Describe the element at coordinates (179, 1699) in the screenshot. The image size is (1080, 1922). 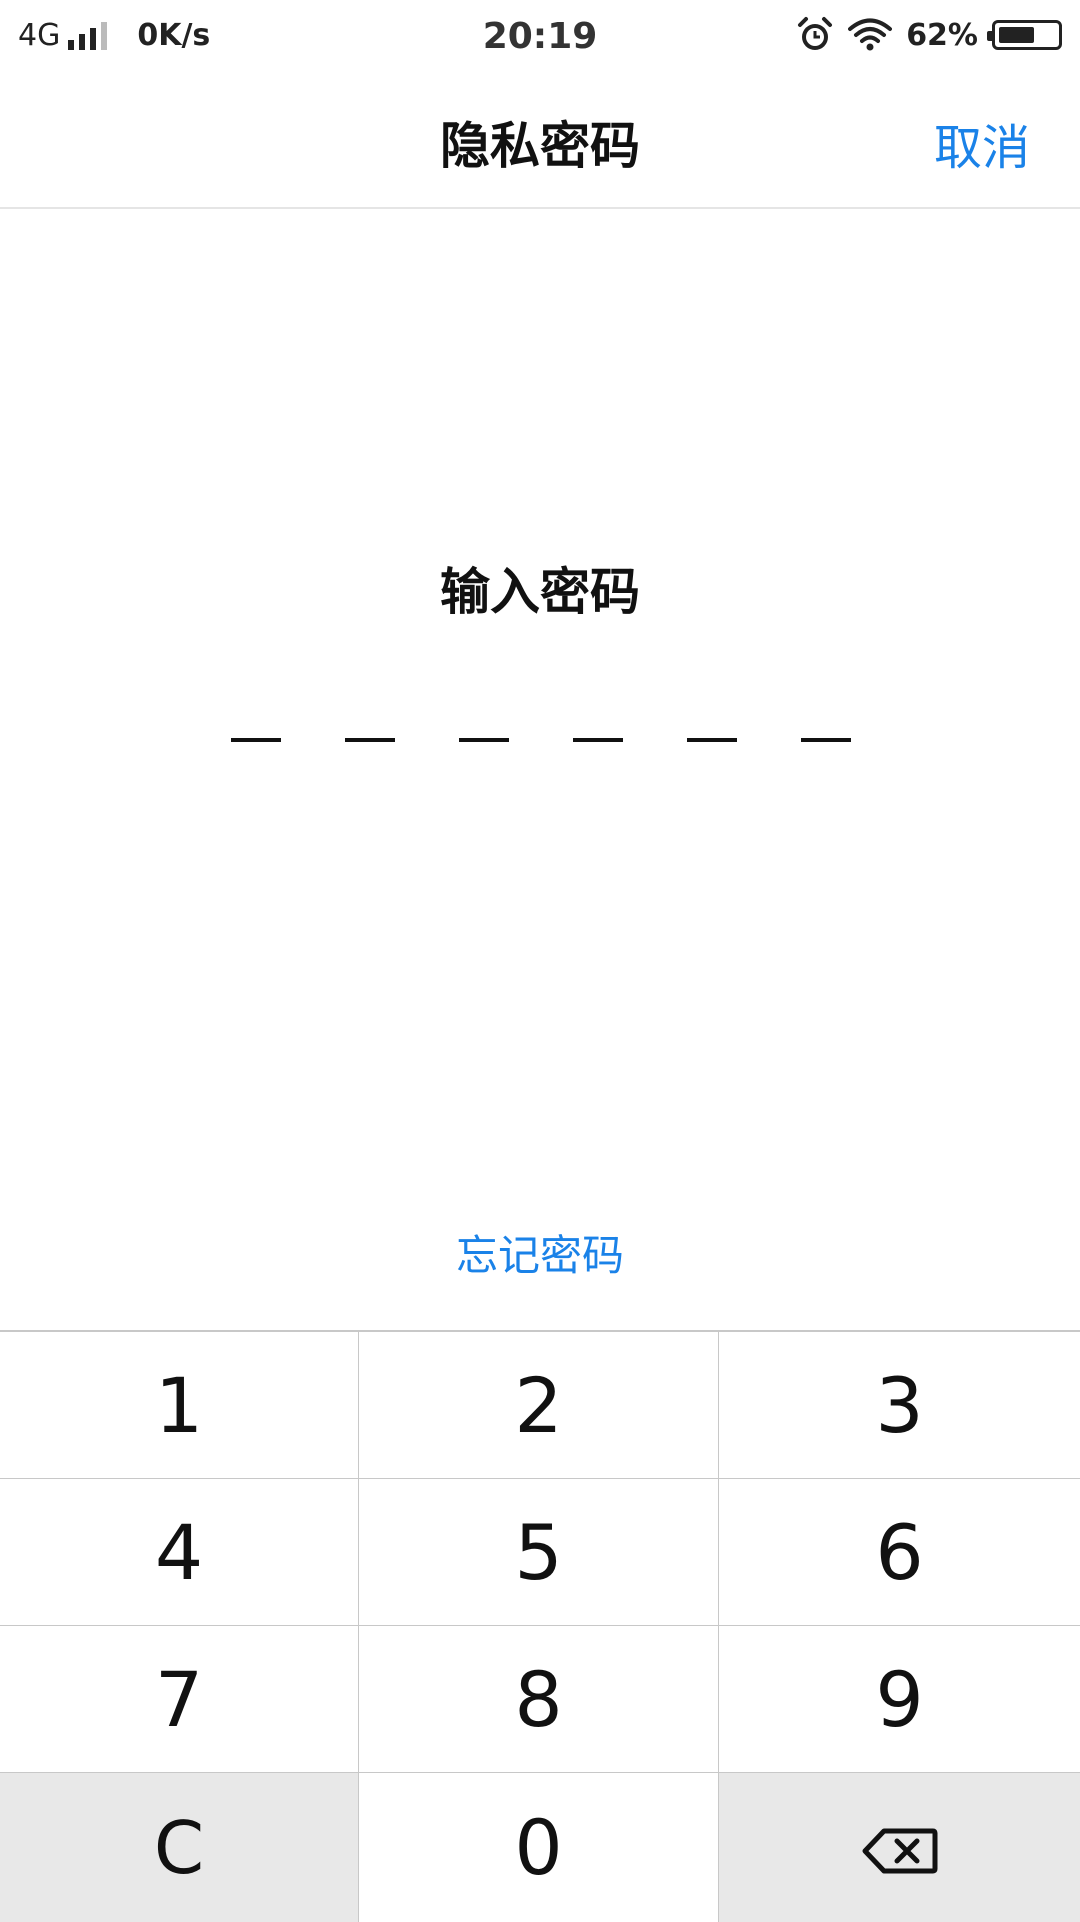
I see `key-7: 7` at that location.